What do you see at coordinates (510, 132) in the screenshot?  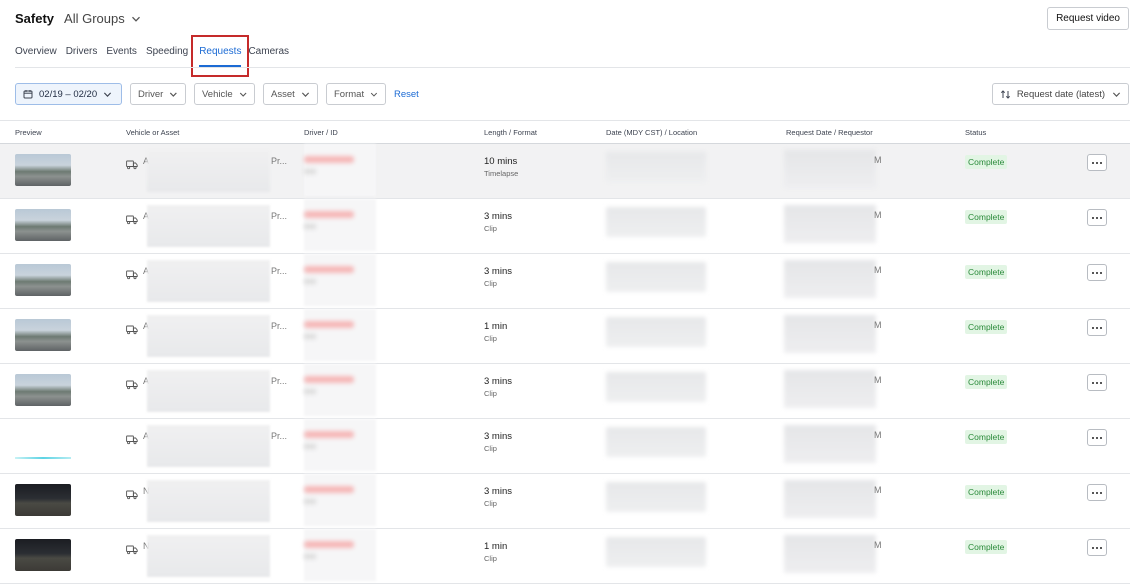 I see `column-header-length: Length / Format` at bounding box center [510, 132].